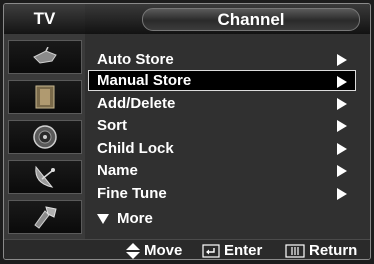  I want to click on menu-item-auto-store: Auto Store, so click(222, 59).